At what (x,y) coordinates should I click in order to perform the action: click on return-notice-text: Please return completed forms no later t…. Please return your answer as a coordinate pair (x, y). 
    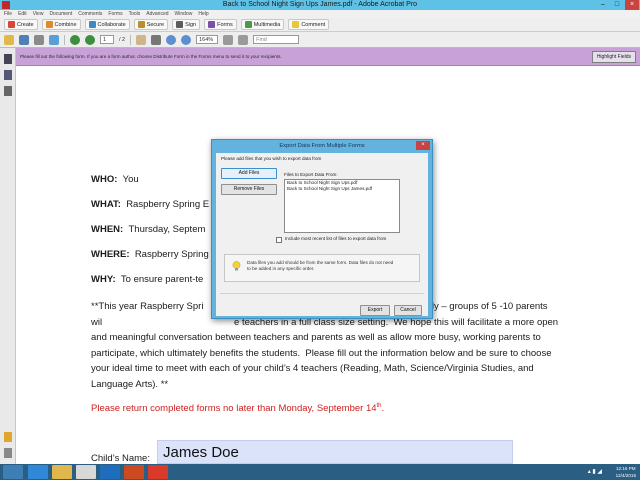
    Looking at the image, I should click on (234, 409).